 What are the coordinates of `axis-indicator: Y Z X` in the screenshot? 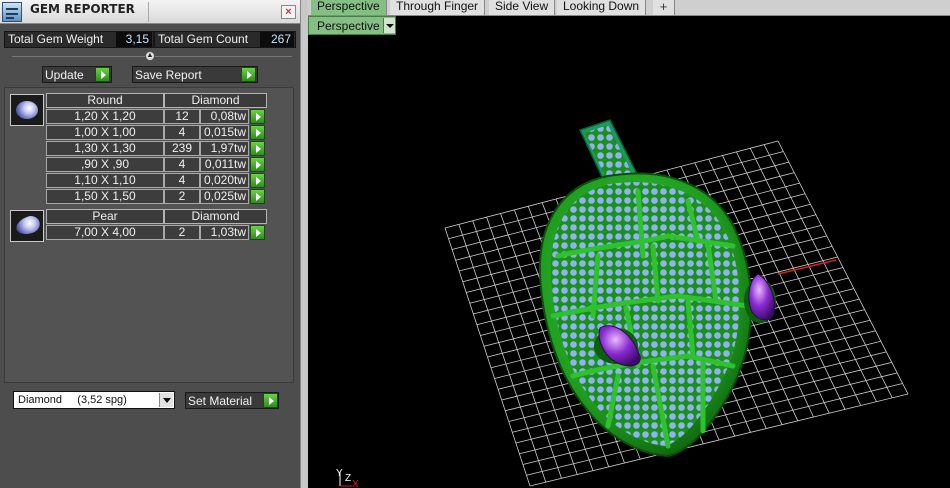 It's located at (347, 478).